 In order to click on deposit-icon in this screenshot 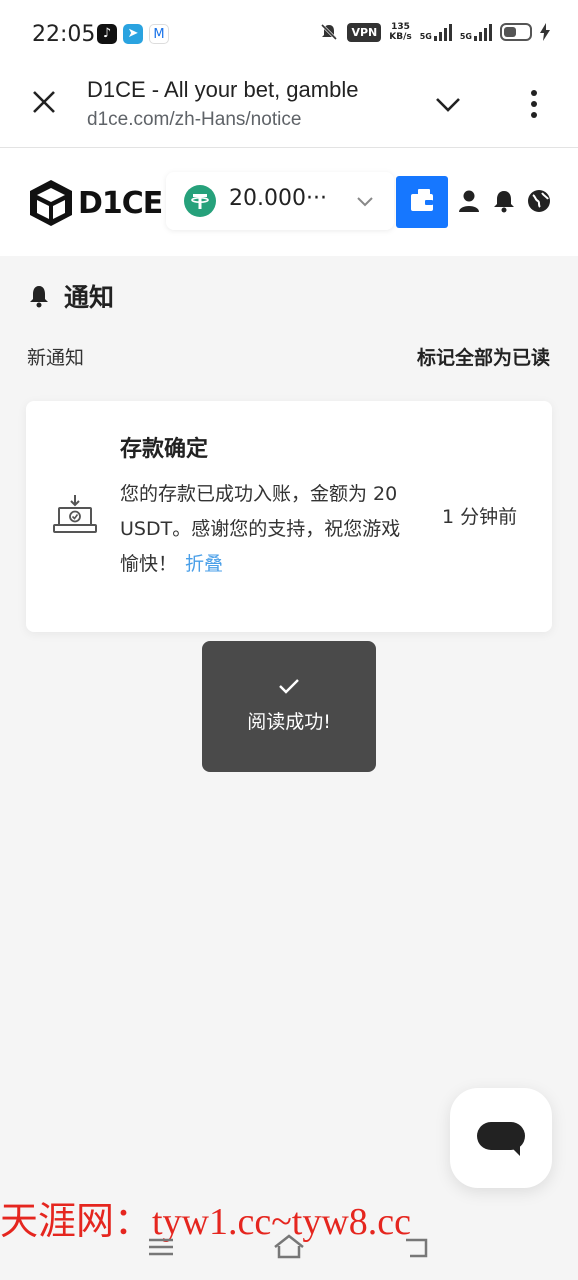, I will do `click(75, 514)`.